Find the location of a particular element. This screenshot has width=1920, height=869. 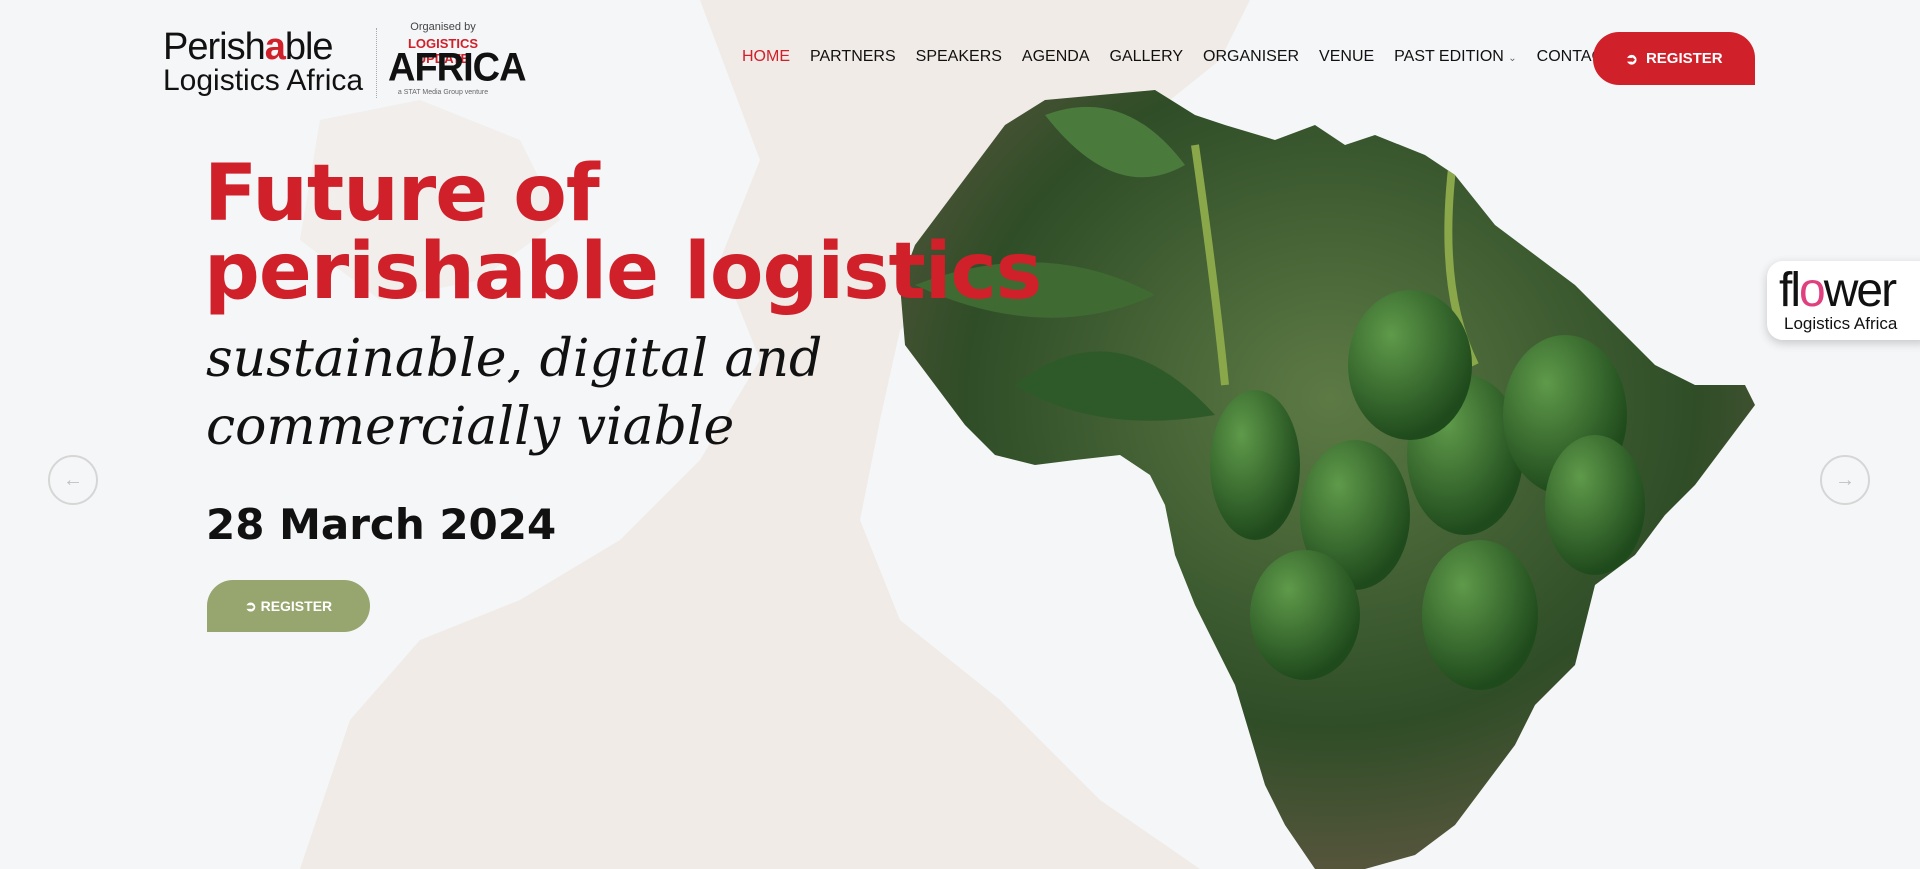

nav-speakers: SPEAKERS is located at coordinates (959, 57).